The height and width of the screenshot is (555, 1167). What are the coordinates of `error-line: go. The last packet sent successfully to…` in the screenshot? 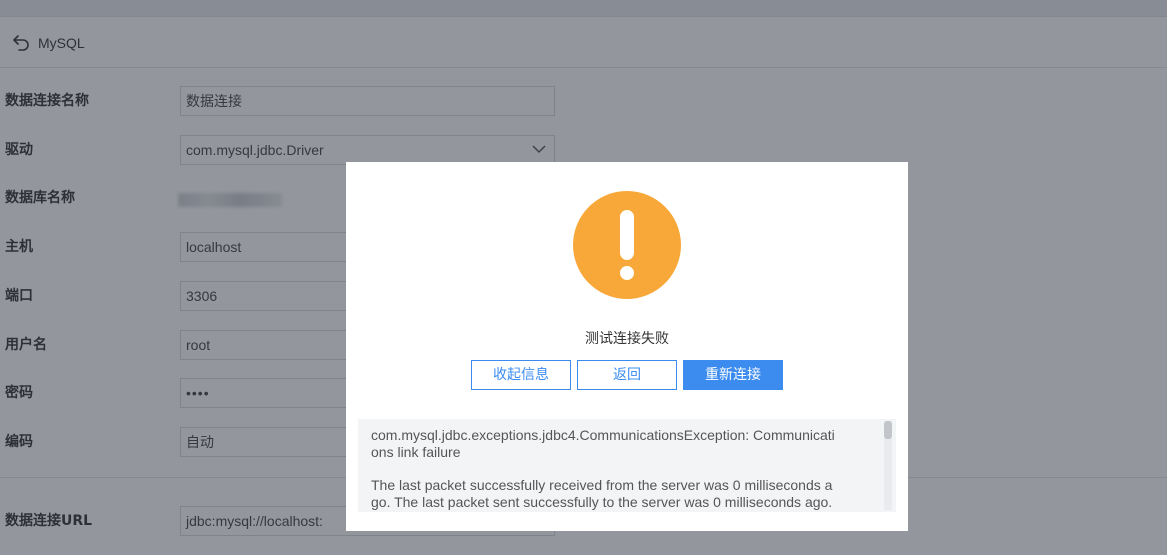 It's located at (602, 502).